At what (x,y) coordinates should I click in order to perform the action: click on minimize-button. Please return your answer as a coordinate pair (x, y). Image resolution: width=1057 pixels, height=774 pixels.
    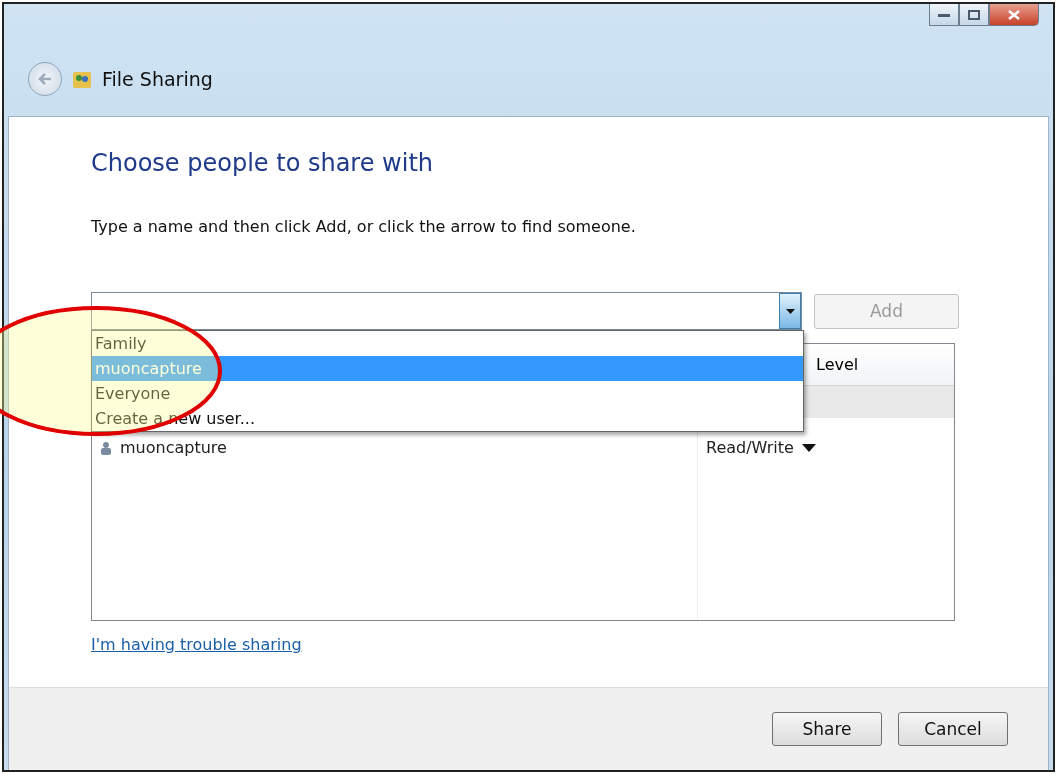
    Looking at the image, I should click on (944, 15).